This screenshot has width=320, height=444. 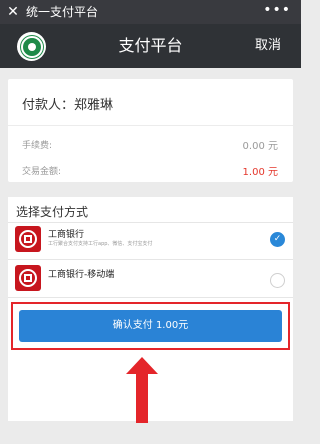 What do you see at coordinates (37, 146) in the screenshot?
I see `fee-label: 手续费:` at bounding box center [37, 146].